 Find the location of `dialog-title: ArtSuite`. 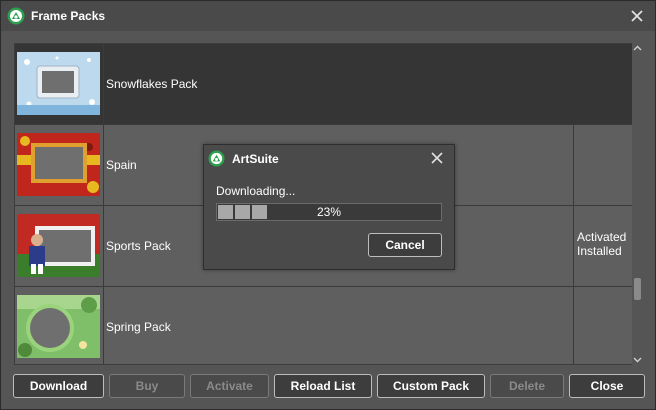

dialog-title: ArtSuite is located at coordinates (255, 159).